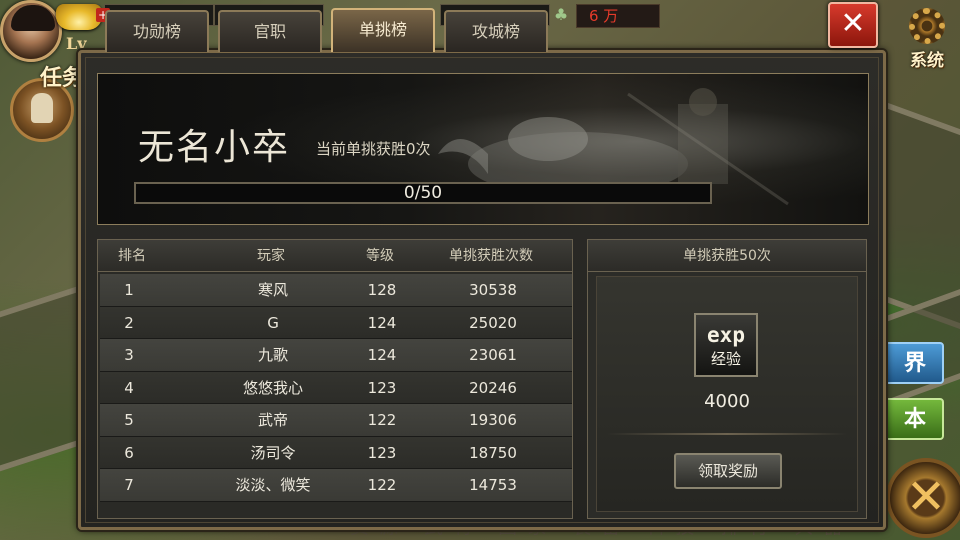  Describe the element at coordinates (373, 149) in the screenshot. I see `current-win-count: 当前单挑获胜0次` at that location.